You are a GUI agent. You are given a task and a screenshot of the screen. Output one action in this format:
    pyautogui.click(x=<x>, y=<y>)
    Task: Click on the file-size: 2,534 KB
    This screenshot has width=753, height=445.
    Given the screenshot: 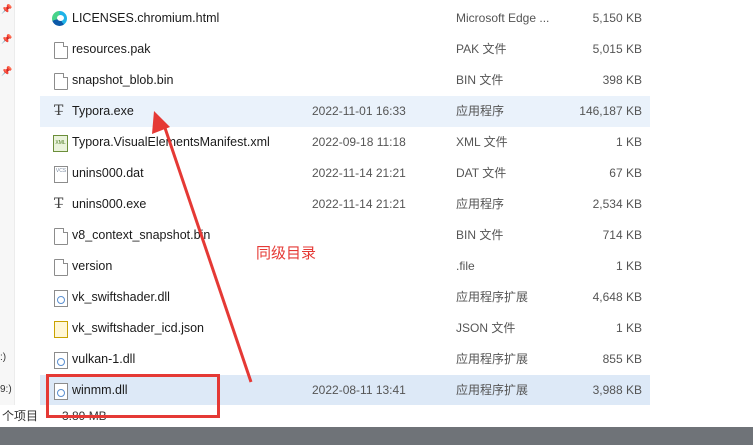 What is the action you would take?
    pyautogui.click(x=617, y=204)
    